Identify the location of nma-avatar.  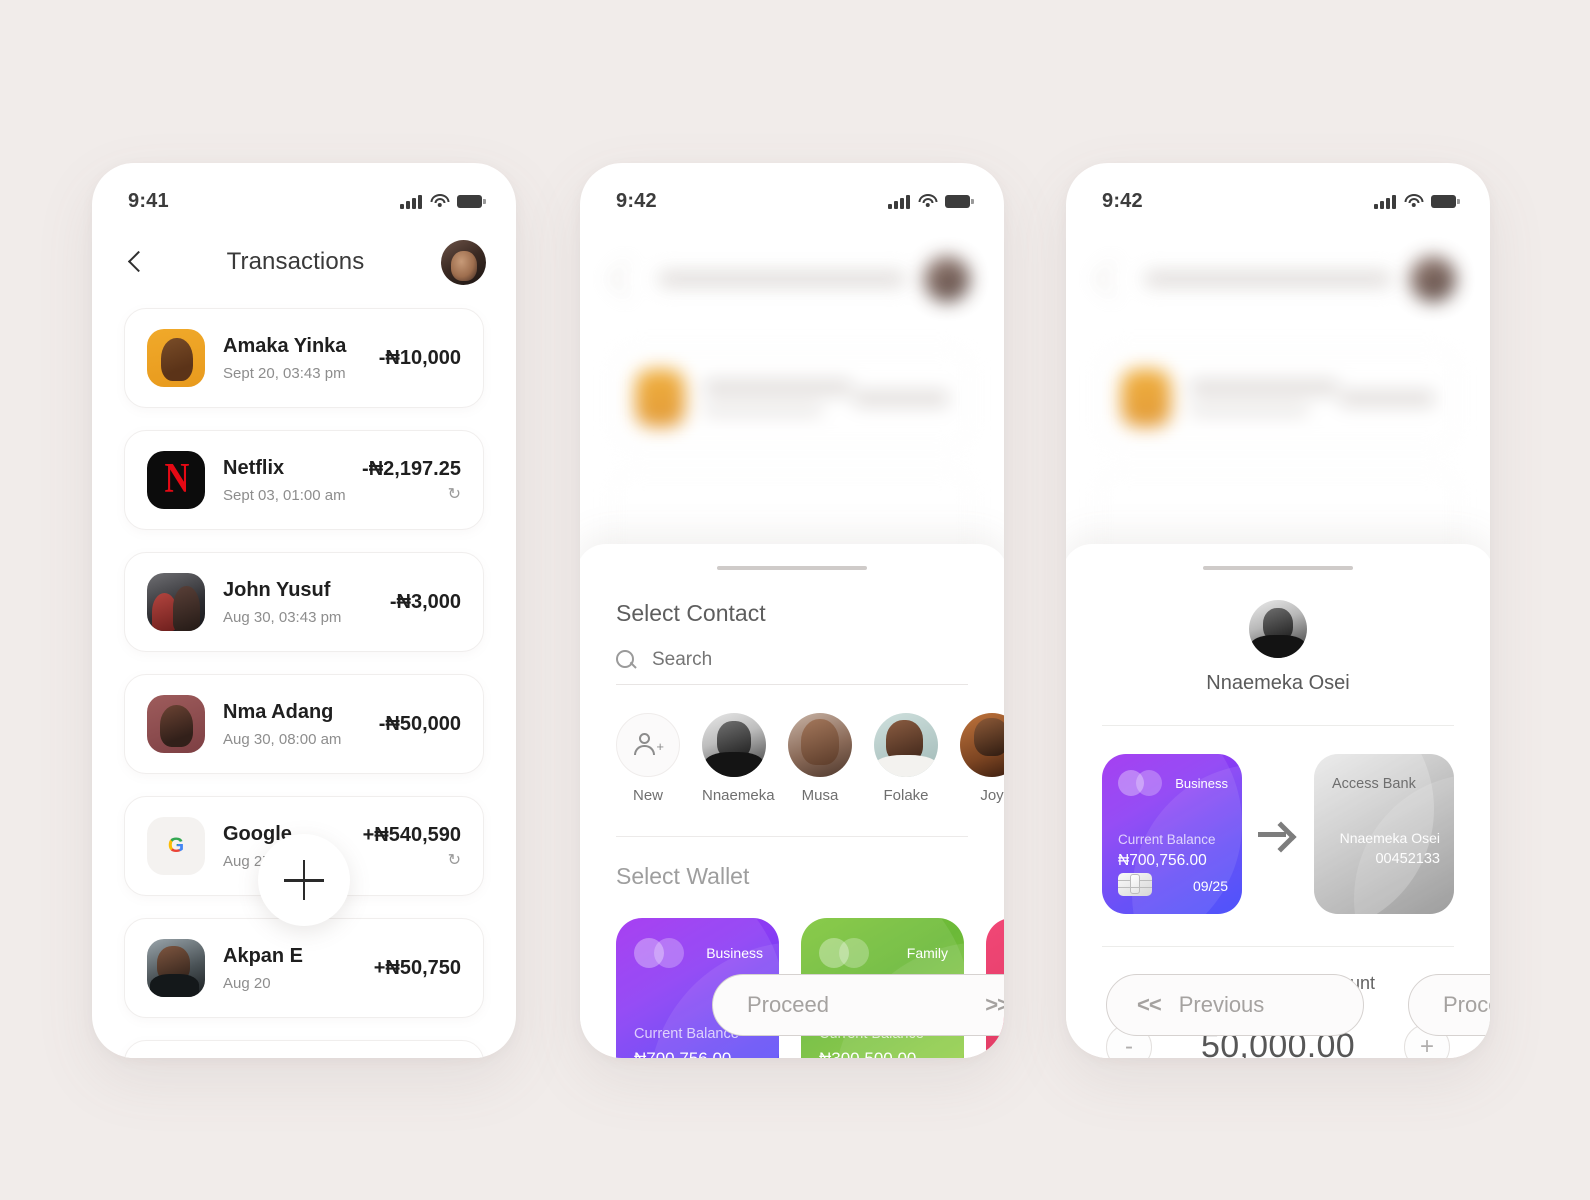
(176, 724).